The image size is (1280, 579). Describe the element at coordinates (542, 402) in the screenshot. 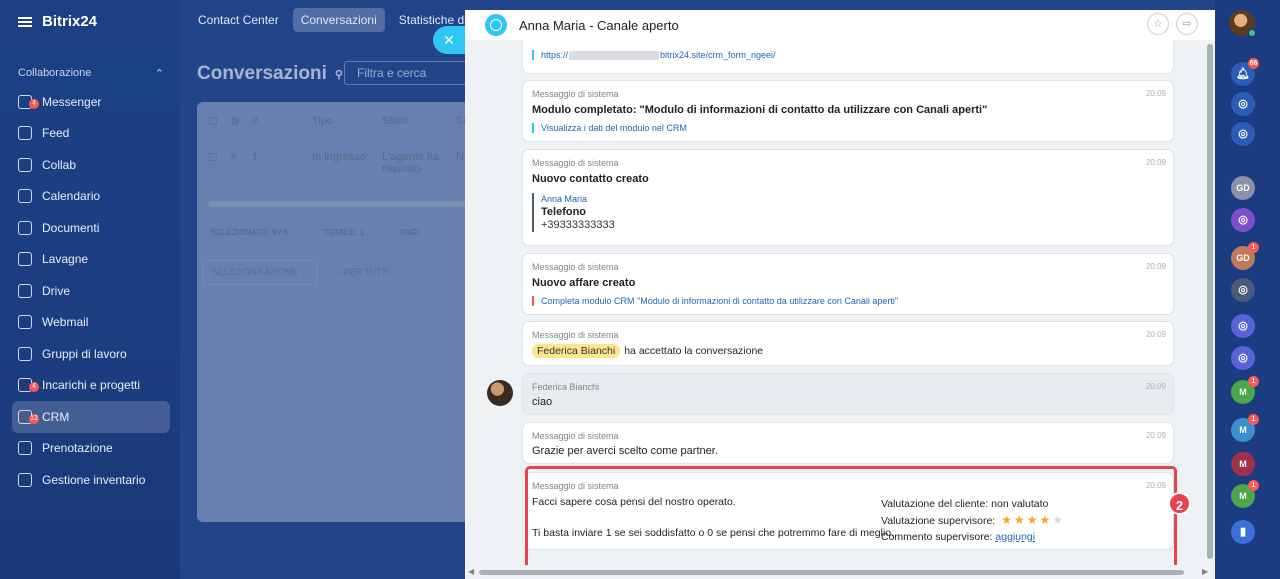

I see `message-text: ciao` at that location.